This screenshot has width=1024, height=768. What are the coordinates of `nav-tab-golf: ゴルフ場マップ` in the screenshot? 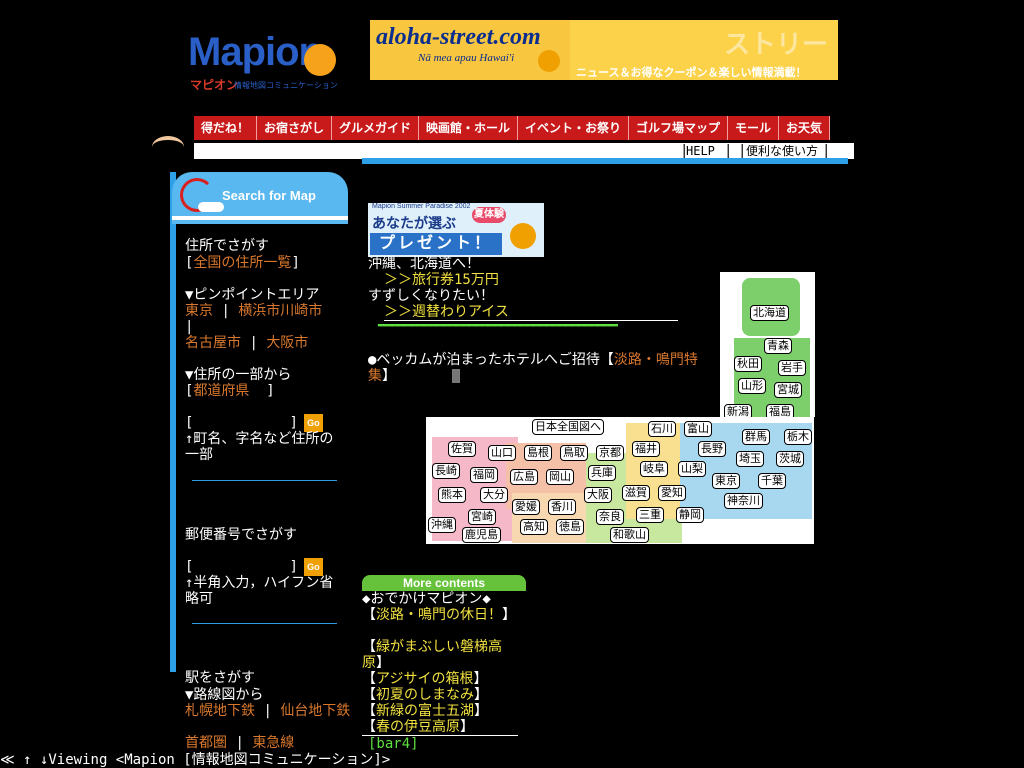 It's located at (678, 128).